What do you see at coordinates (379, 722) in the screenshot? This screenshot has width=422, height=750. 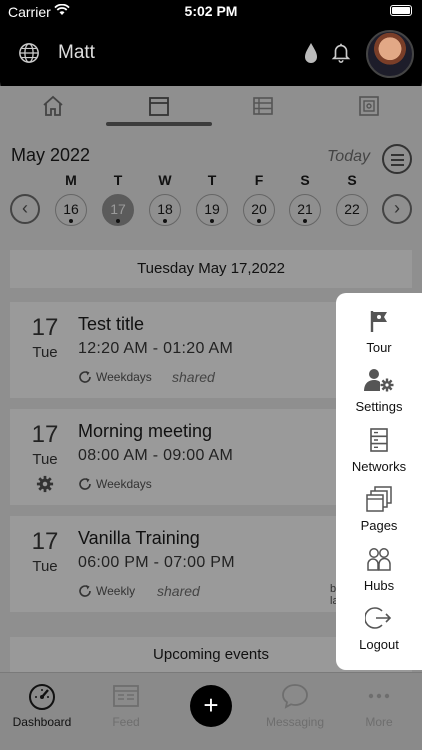 I see `nav-label: More` at bounding box center [379, 722].